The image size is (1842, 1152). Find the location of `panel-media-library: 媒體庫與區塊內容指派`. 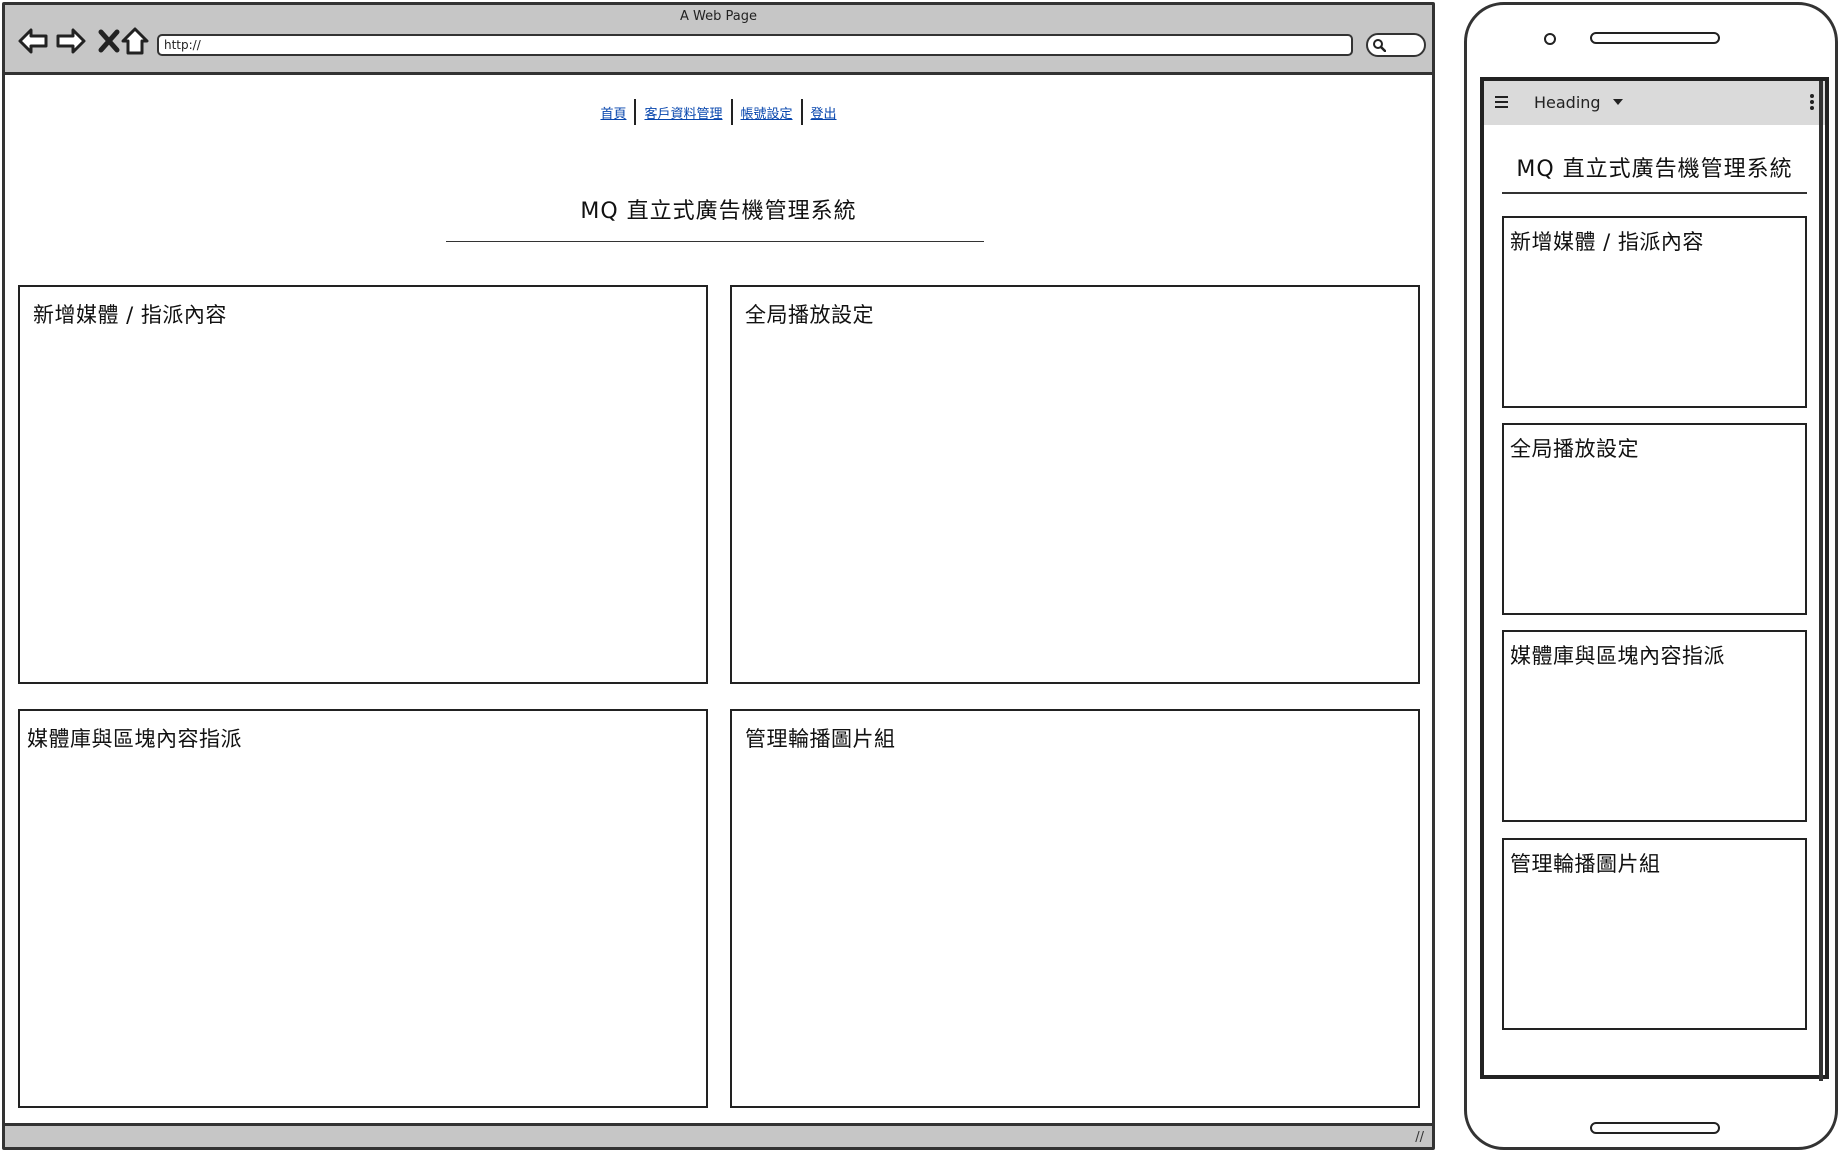

panel-media-library: 媒體庫與區塊內容指派 is located at coordinates (363, 908).